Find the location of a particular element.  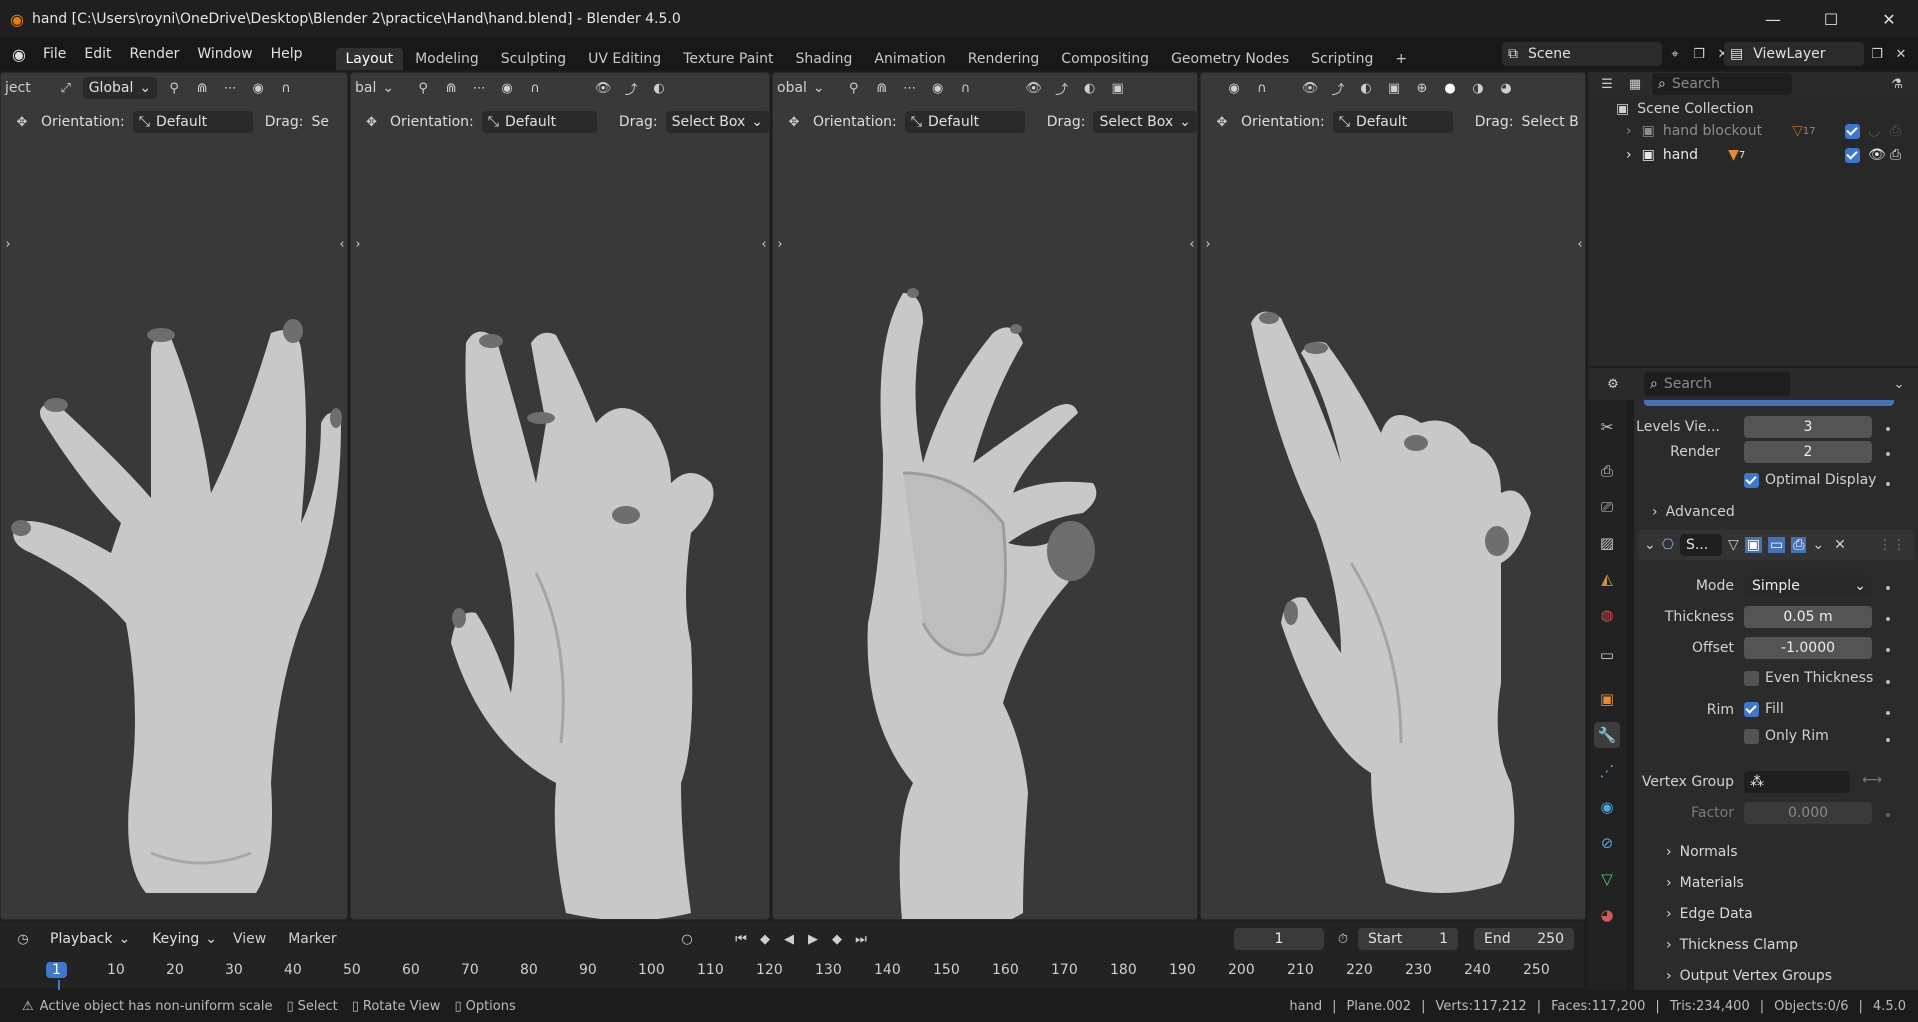

tab-uv-editing: UV Editing is located at coordinates (624, 59).